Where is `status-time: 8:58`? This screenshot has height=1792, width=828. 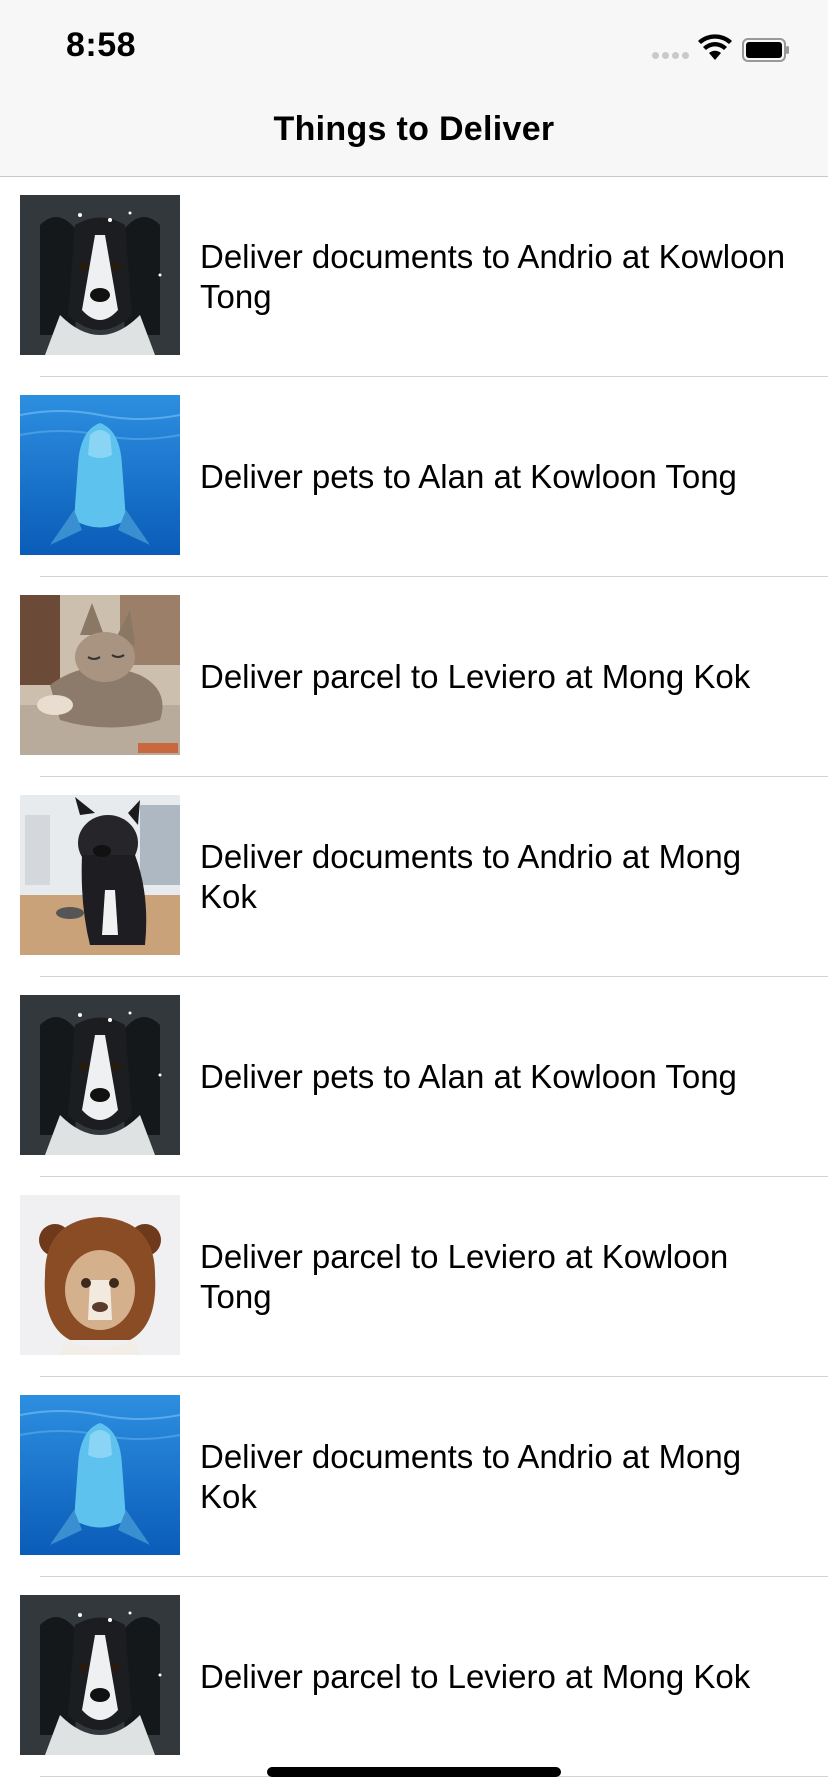 status-time: 8:58 is located at coordinates (101, 45).